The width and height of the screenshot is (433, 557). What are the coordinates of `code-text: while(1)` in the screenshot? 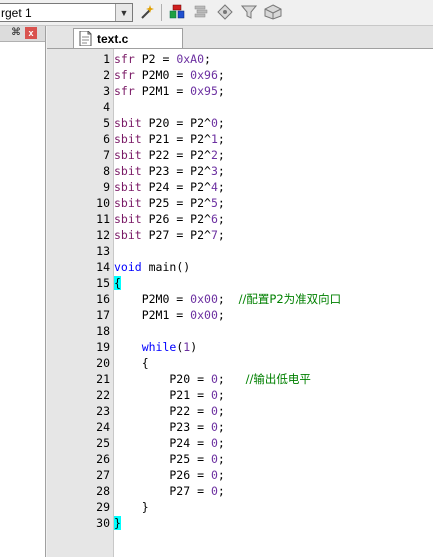 It's located at (155, 347).